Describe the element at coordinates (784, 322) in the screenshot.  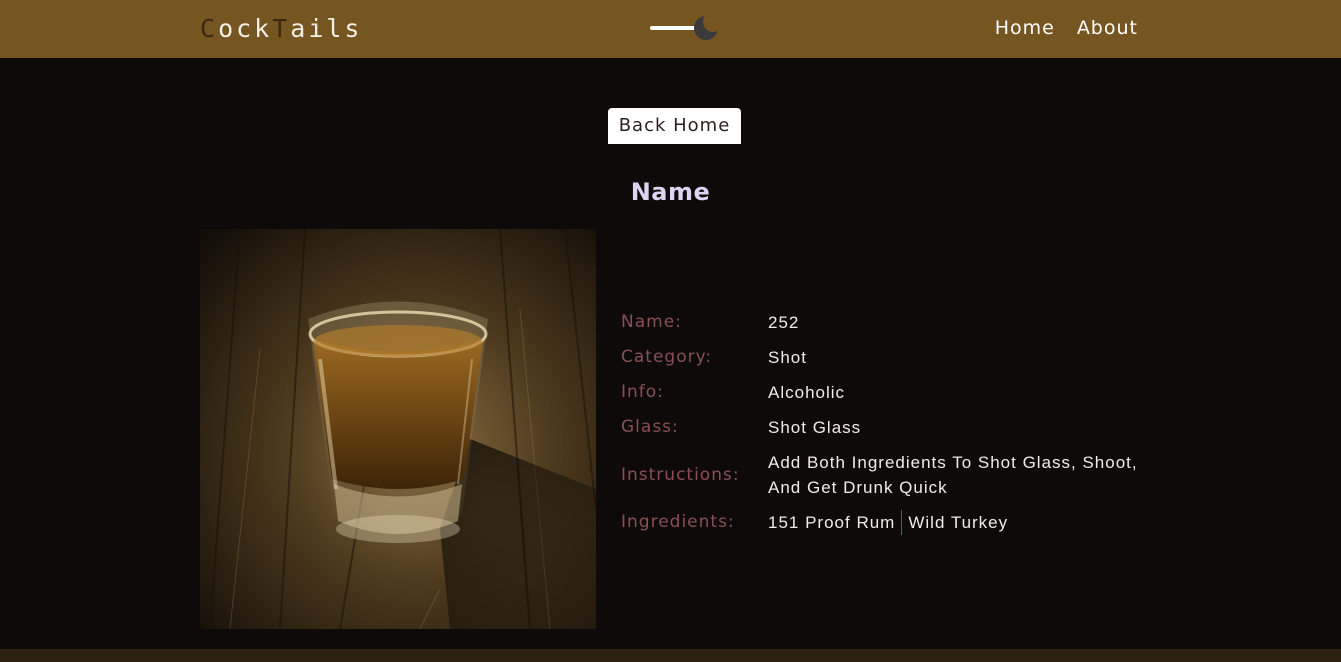
I see `name-value: 252` at that location.